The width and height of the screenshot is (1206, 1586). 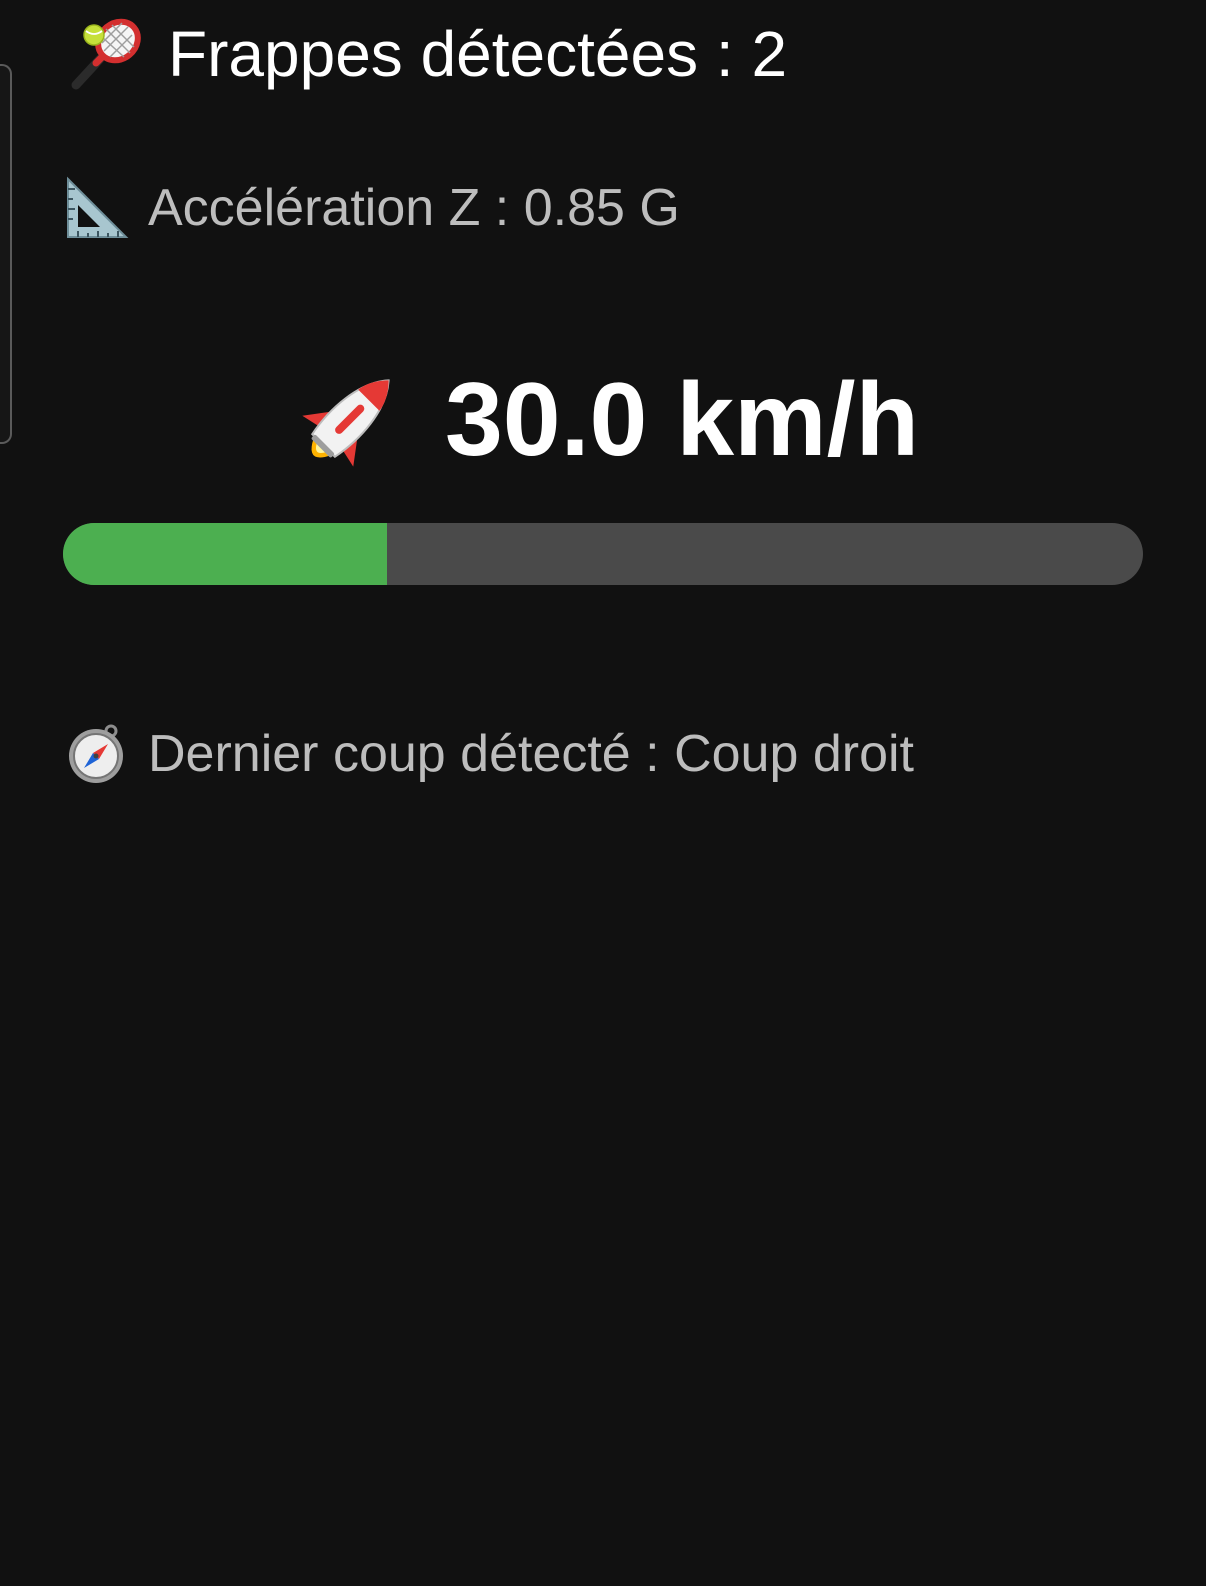 I want to click on speed-progress-bar, so click(x=603, y=554).